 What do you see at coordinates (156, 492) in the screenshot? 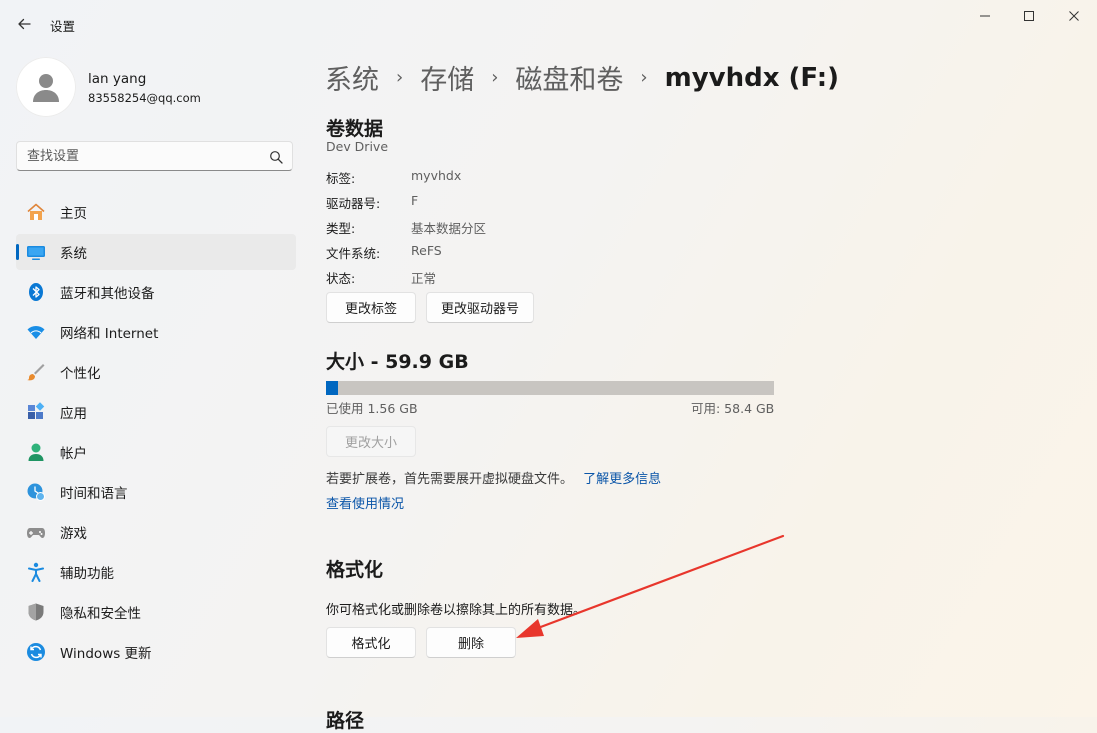
I see `sidebar-item-time-language: 时间和语言` at bounding box center [156, 492].